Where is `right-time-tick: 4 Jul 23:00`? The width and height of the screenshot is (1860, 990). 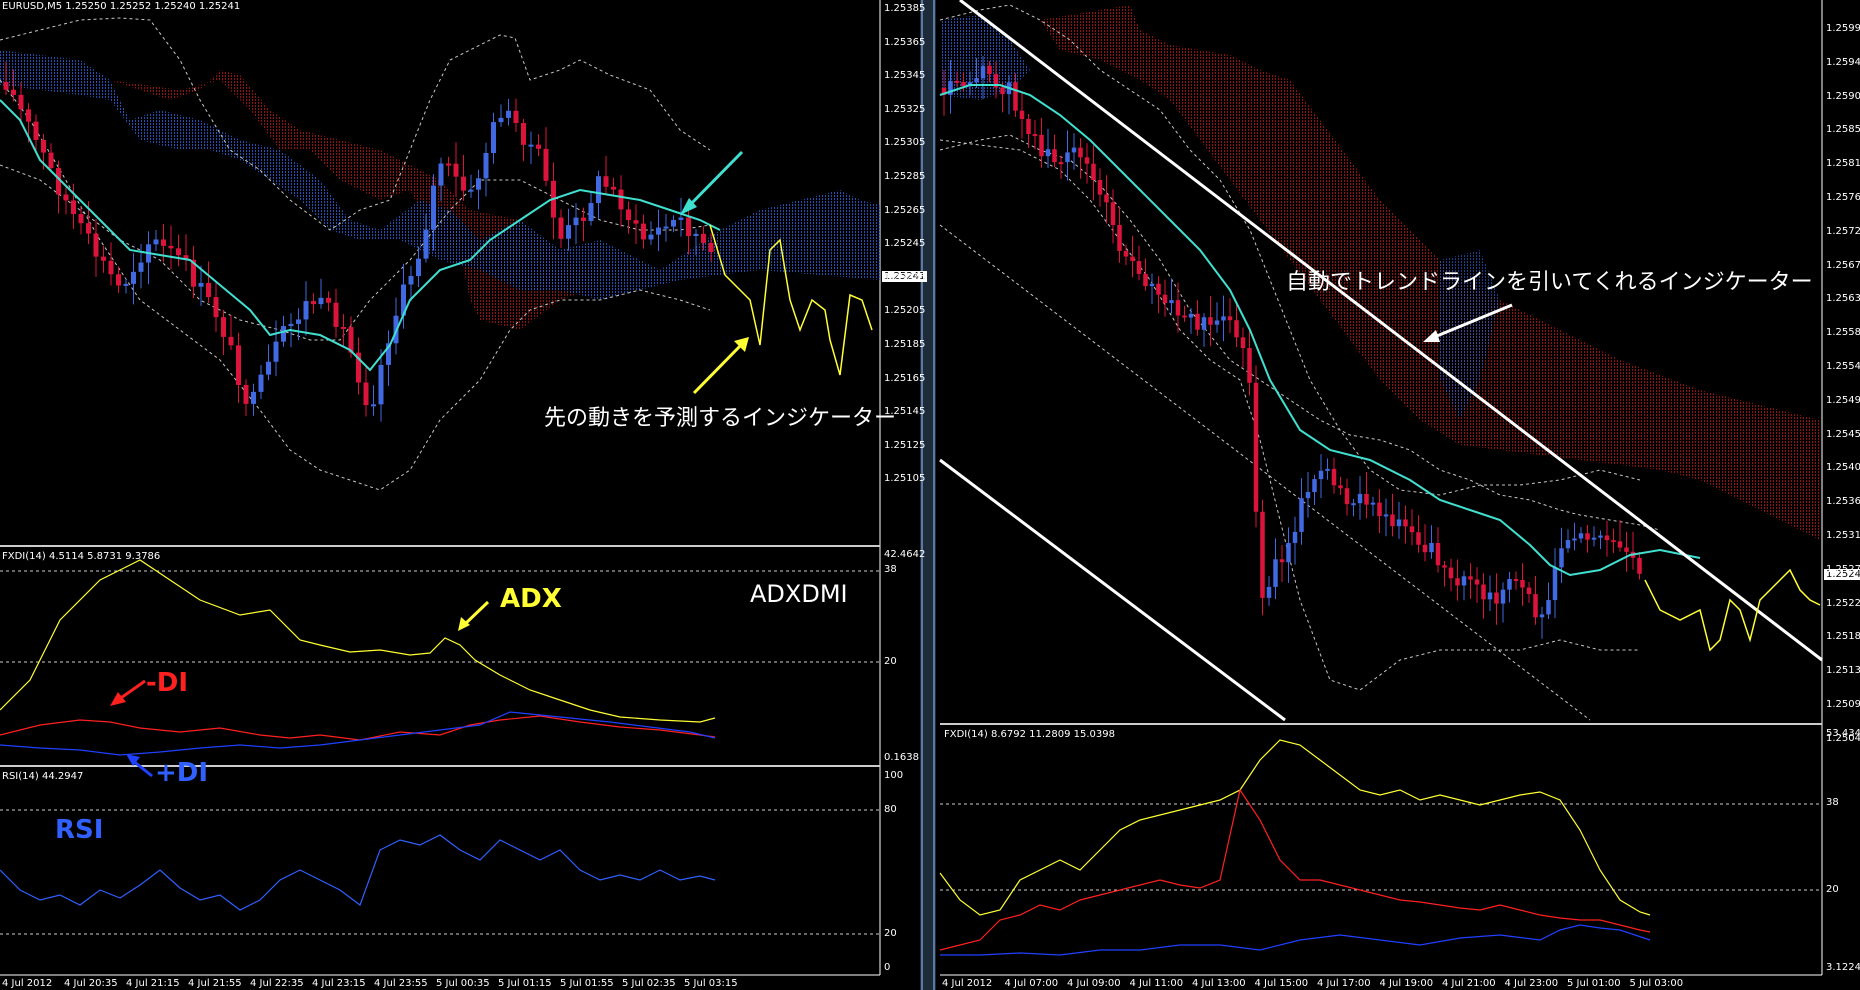
right-time-tick: 4 Jul 23:00 is located at coordinates (1531, 983).